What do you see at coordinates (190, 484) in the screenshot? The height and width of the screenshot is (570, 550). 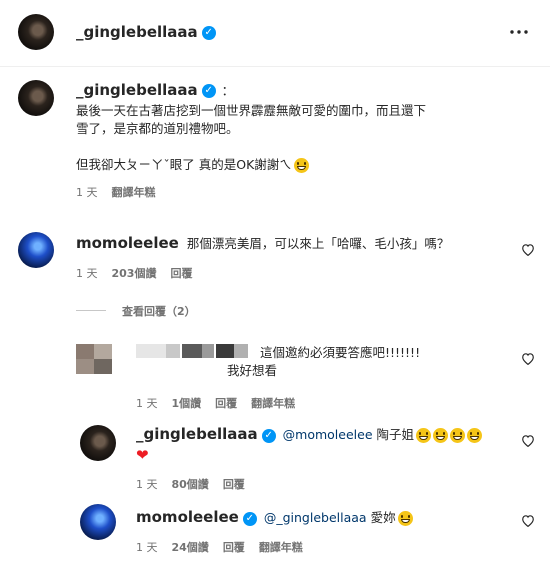 I see `reply-likes: 80個讚` at bounding box center [190, 484].